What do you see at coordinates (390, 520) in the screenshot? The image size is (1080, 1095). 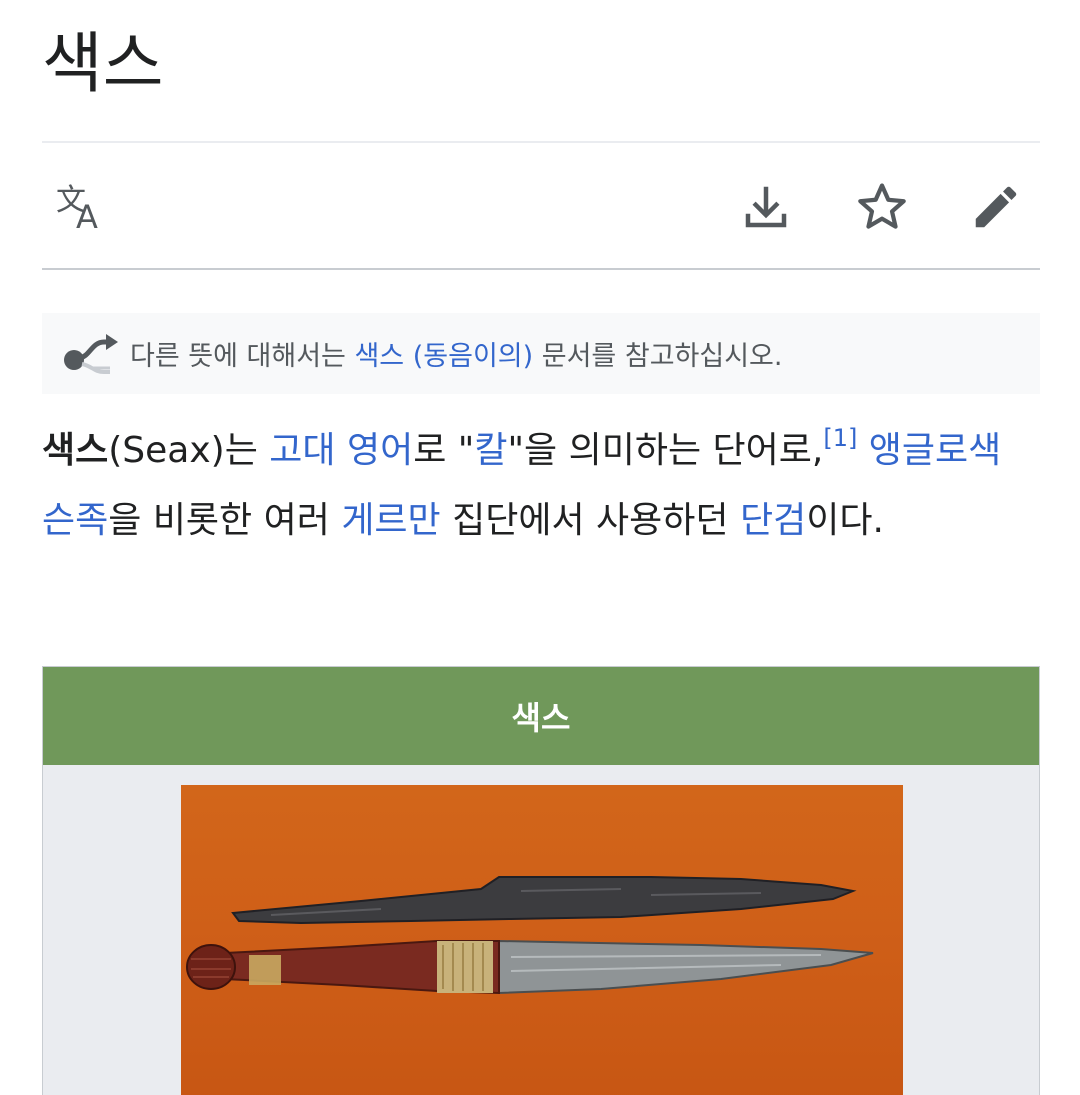 I see `link-germanic: 게르만` at bounding box center [390, 520].